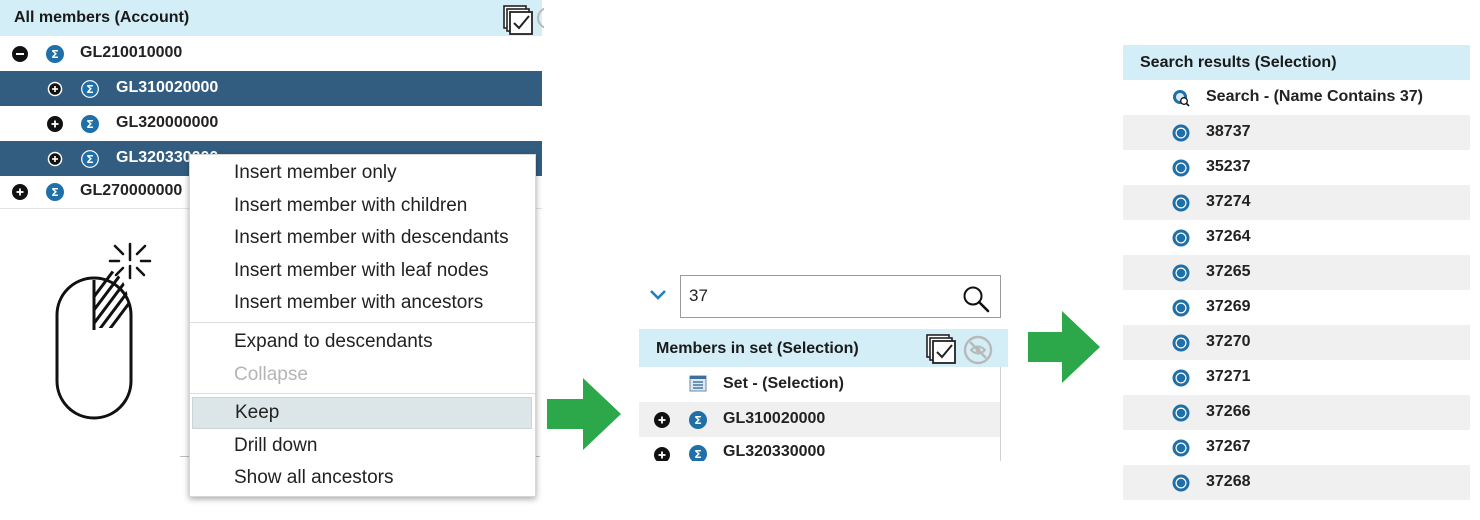  What do you see at coordinates (276, 445) in the screenshot?
I see `menu-item-label: Drill down` at bounding box center [276, 445].